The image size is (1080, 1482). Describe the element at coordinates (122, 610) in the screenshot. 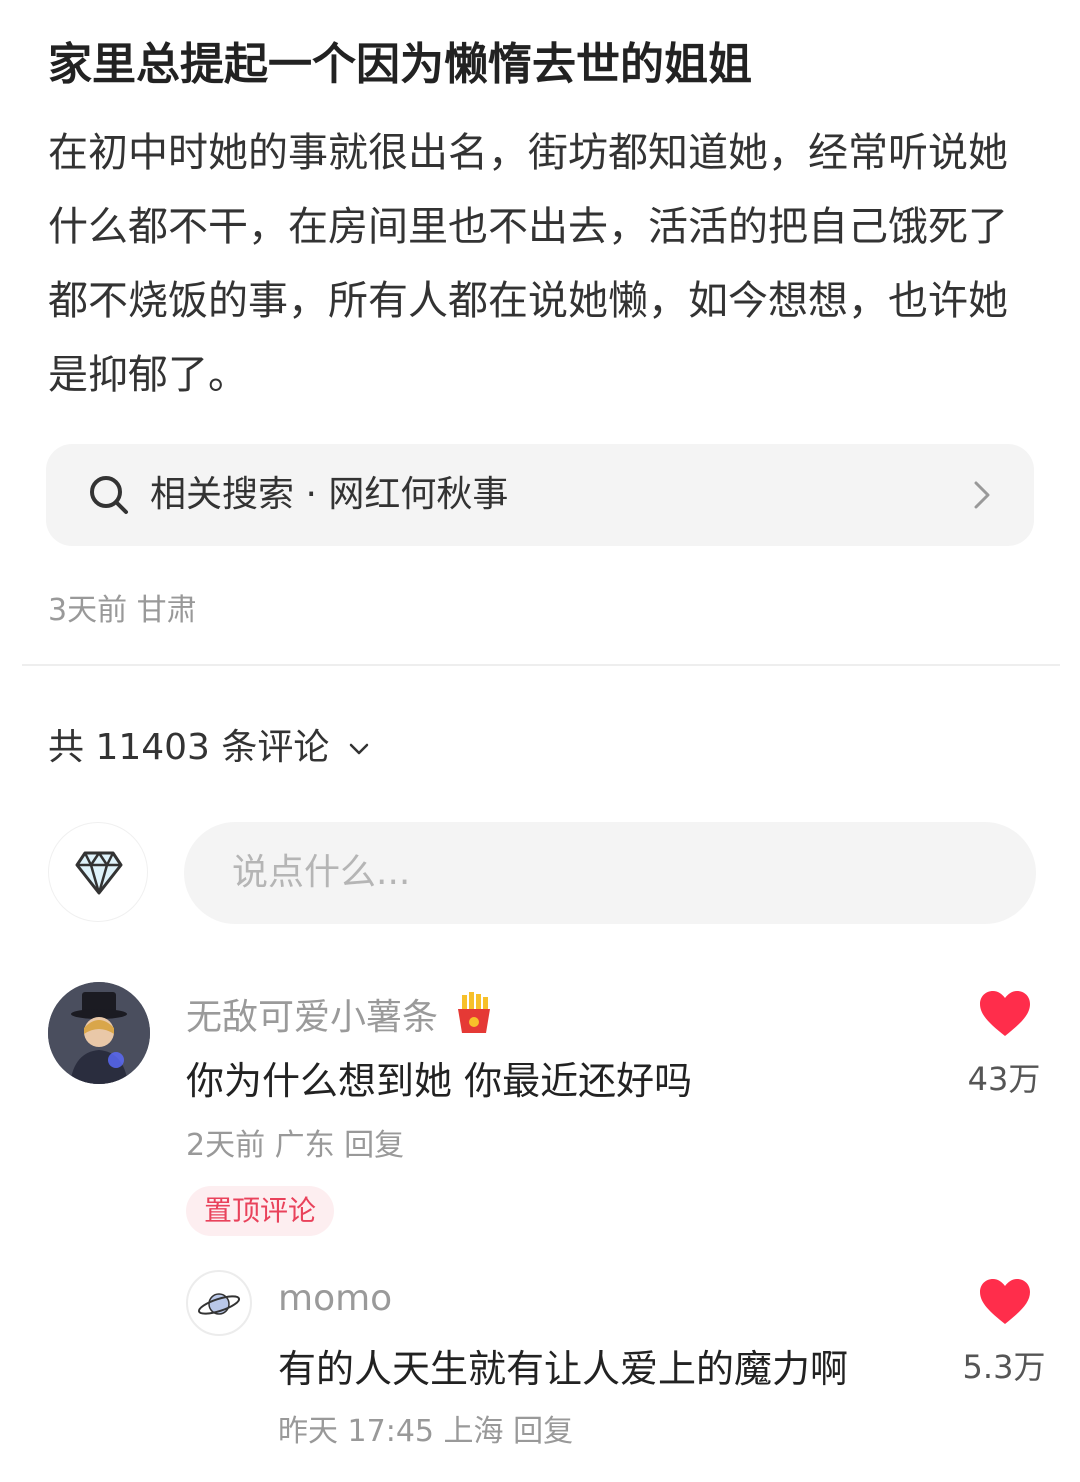

I see `post-meta: 3天前 甘肃` at that location.